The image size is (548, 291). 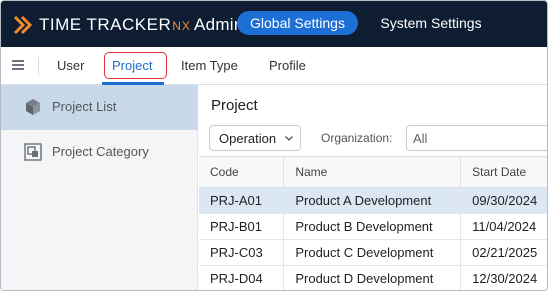 What do you see at coordinates (242, 252) in the screenshot?
I see `cell-code: PRJ-C03` at bounding box center [242, 252].